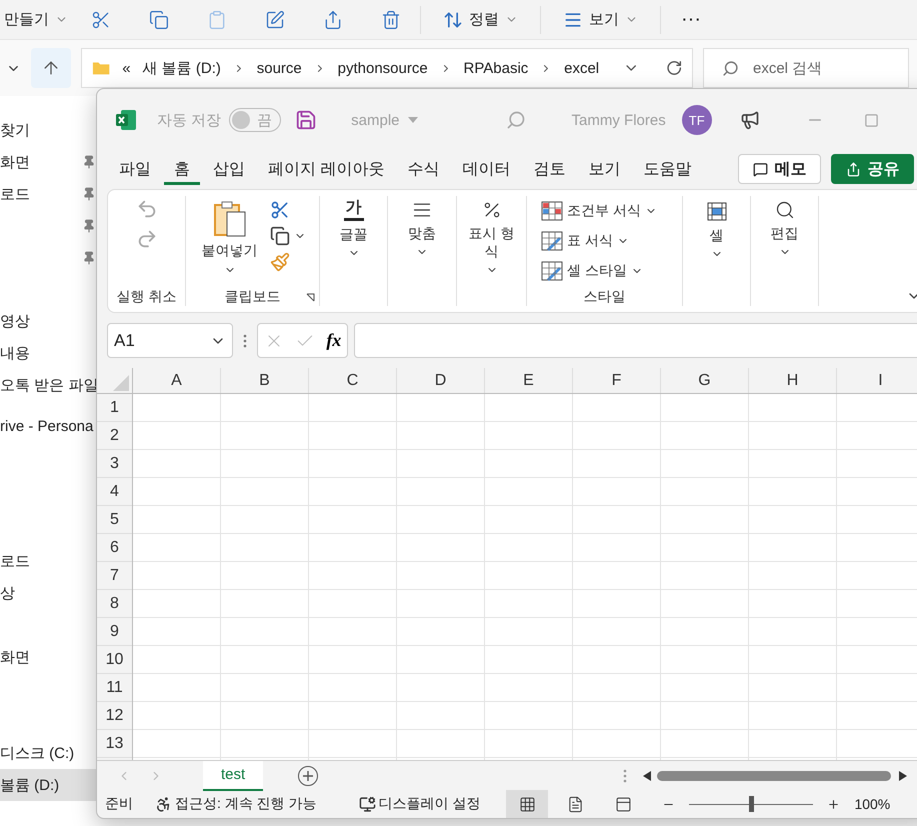  Describe the element at coordinates (181, 68) in the screenshot. I see `breadcrumb: 새 볼륨 (D:)` at that location.